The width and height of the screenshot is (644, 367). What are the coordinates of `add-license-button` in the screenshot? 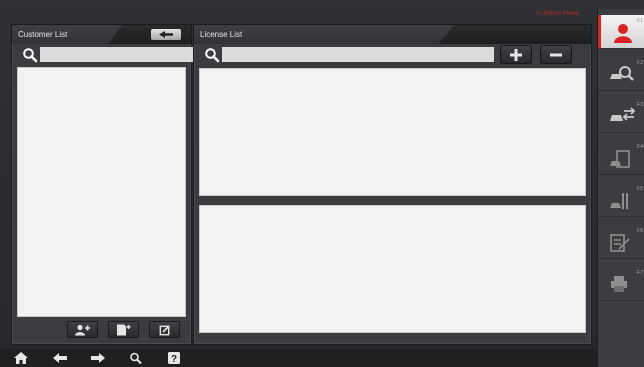 It's located at (516, 54).